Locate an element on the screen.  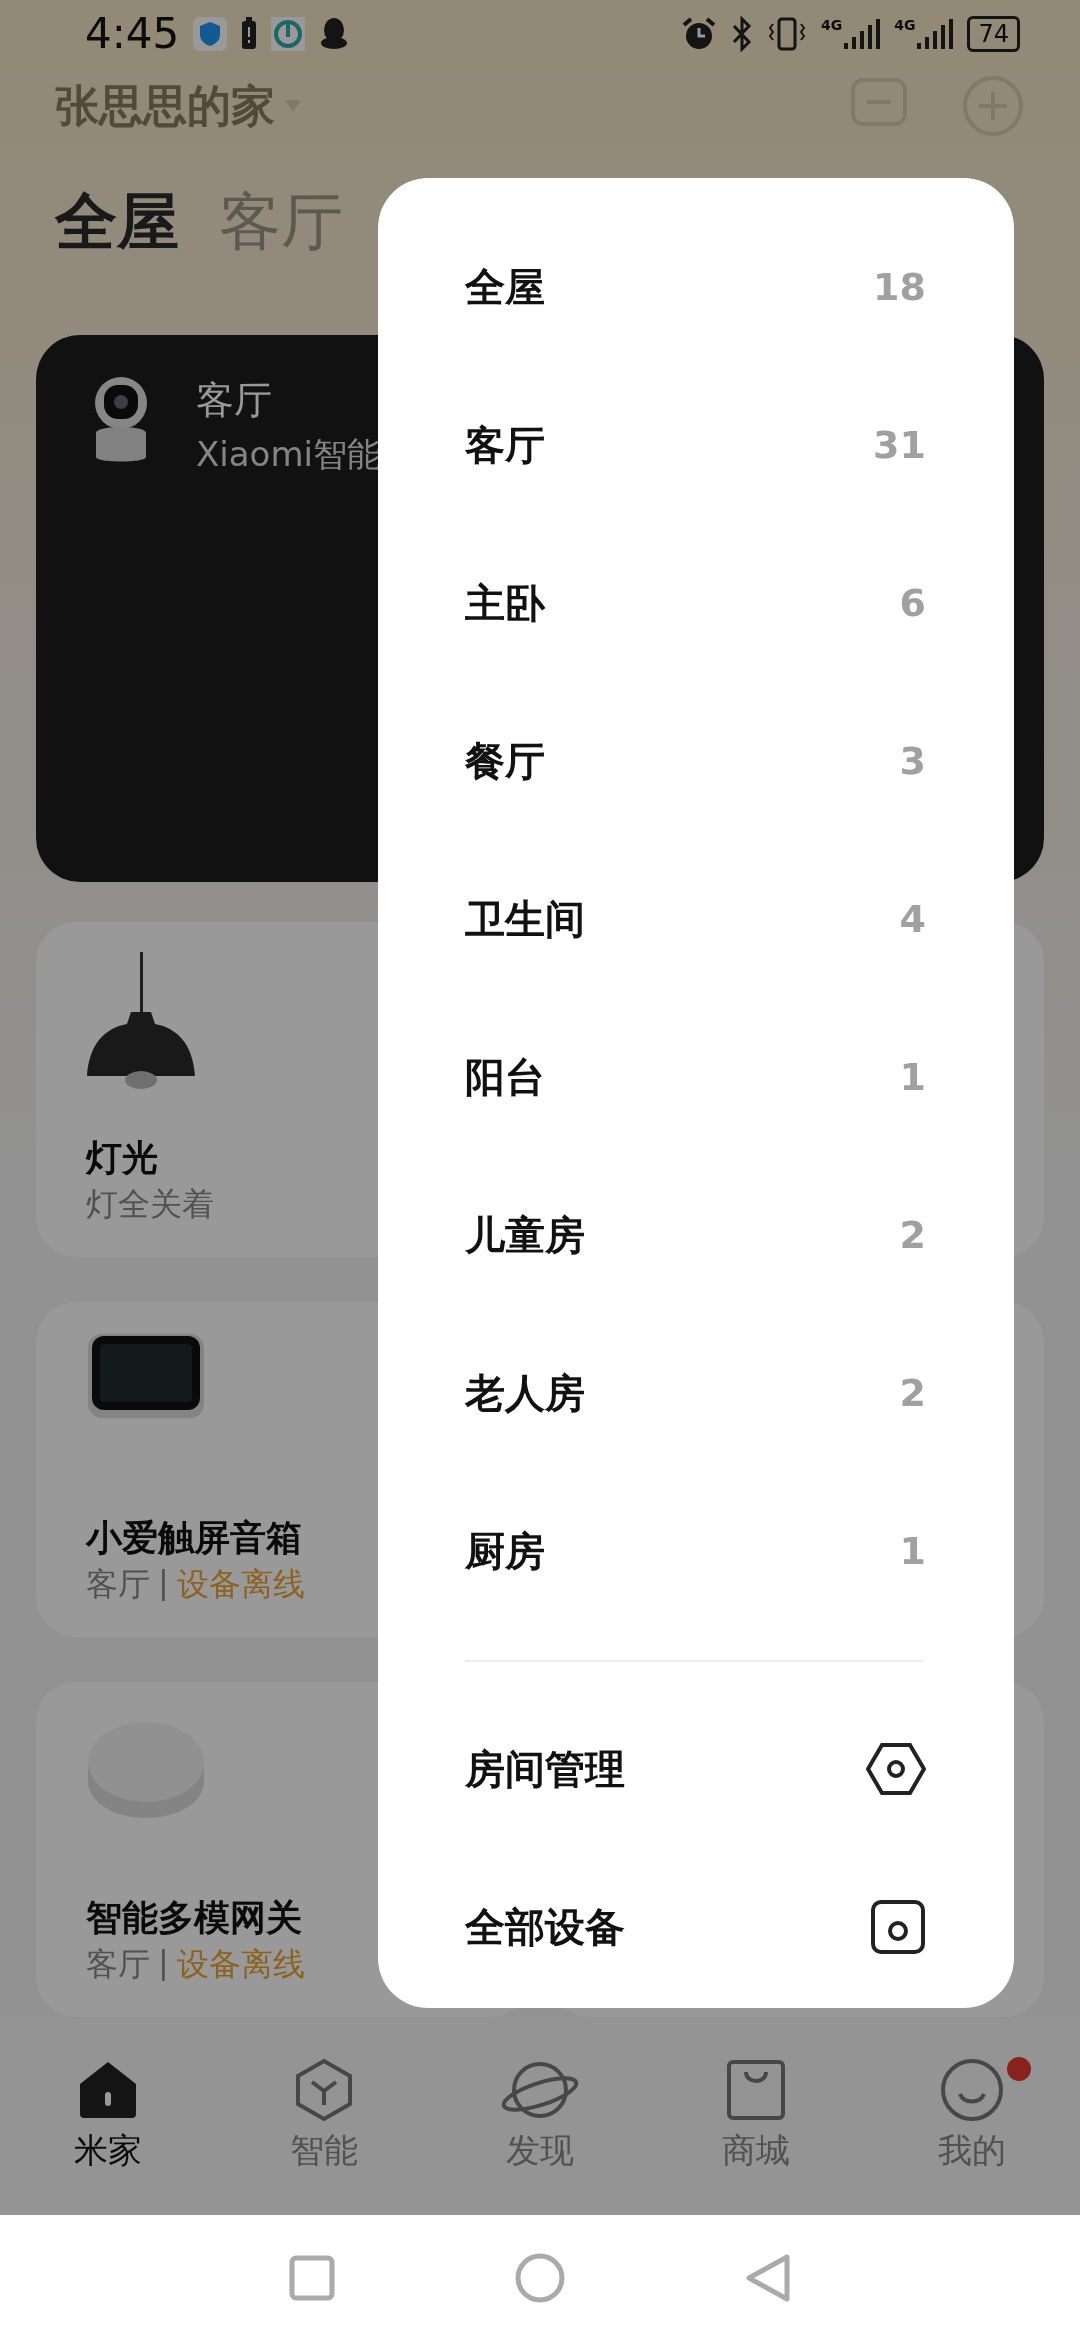
nav-tab: 米家 is located at coordinates (108, 2116).